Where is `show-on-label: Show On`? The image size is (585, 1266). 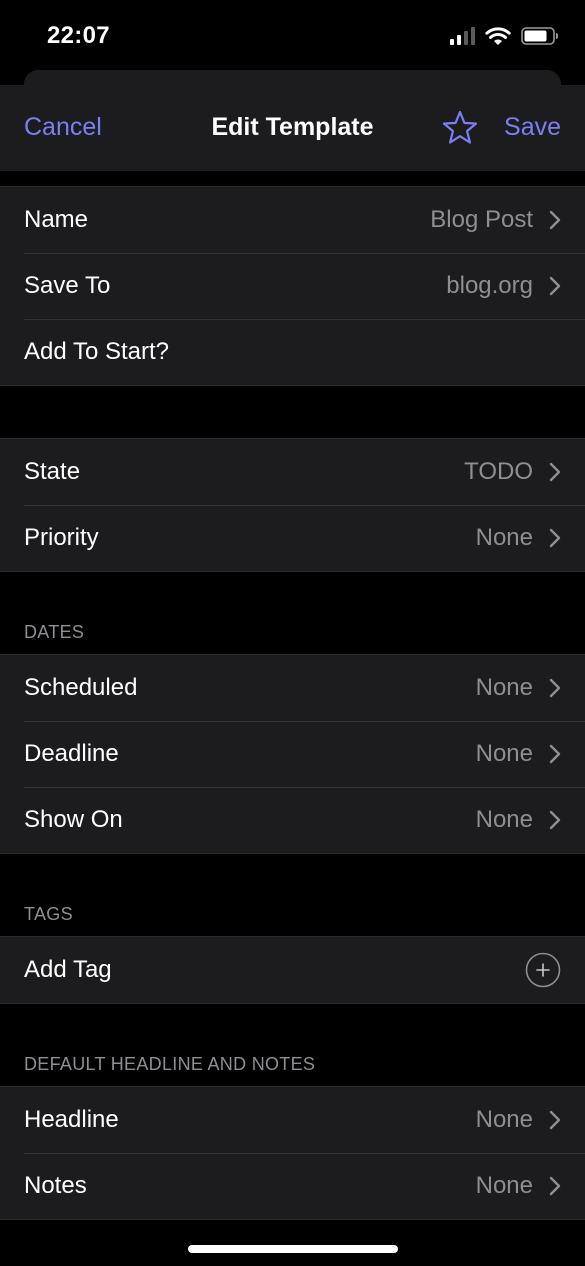
show-on-label: Show On is located at coordinates (73, 819).